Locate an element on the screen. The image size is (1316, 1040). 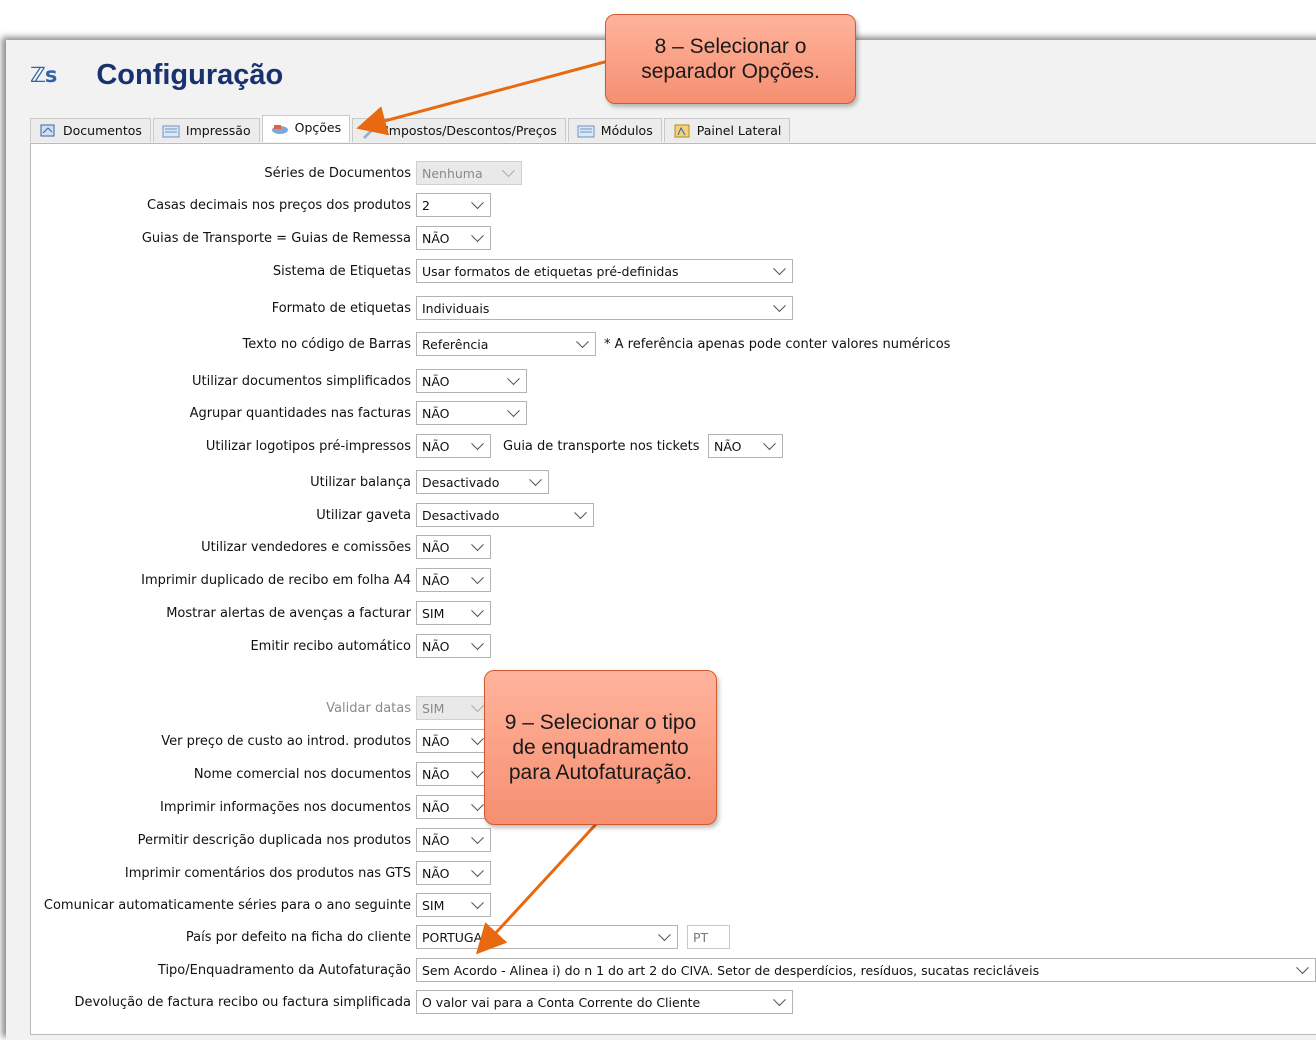
avenca-alerts-select: SIM is located at coordinates (453, 613).